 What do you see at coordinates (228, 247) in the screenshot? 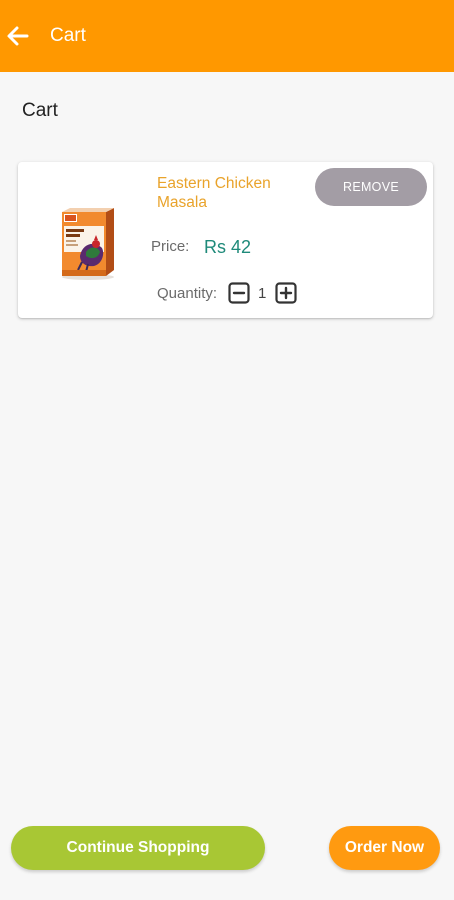
I see `price-value: Rs 42` at bounding box center [228, 247].